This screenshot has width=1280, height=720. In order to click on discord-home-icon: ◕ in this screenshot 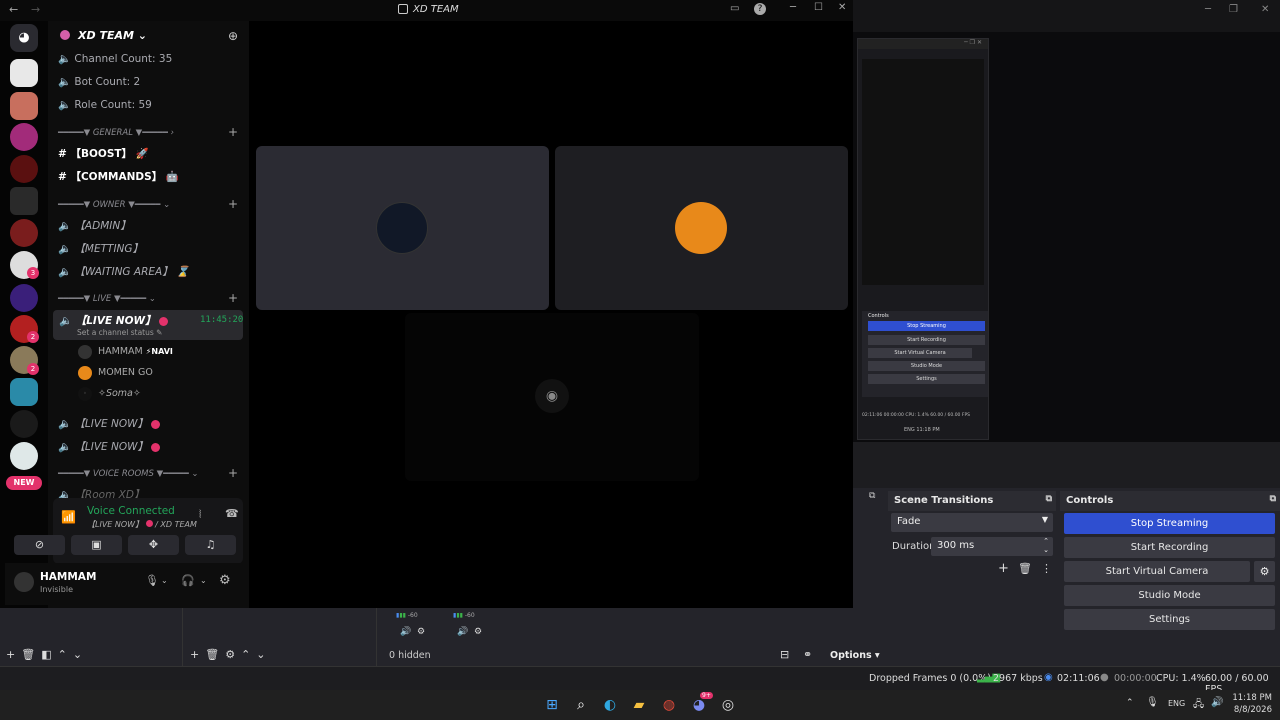, I will do `click(24, 38)`.